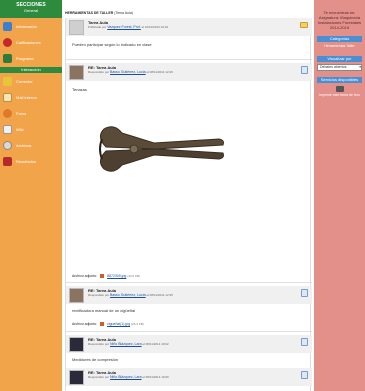 This screenshot has height=391, width=365. I want to click on printer-icon, so click(339, 89).